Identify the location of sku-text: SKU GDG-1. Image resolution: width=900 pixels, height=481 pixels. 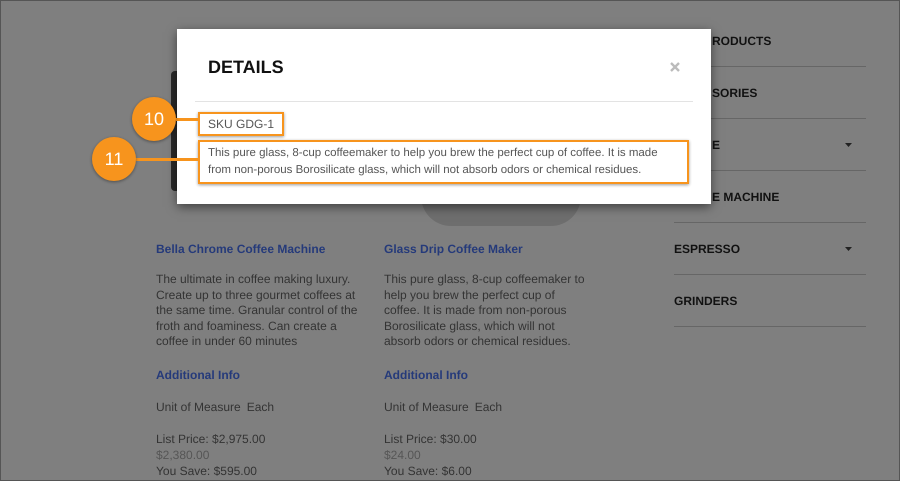
(241, 124).